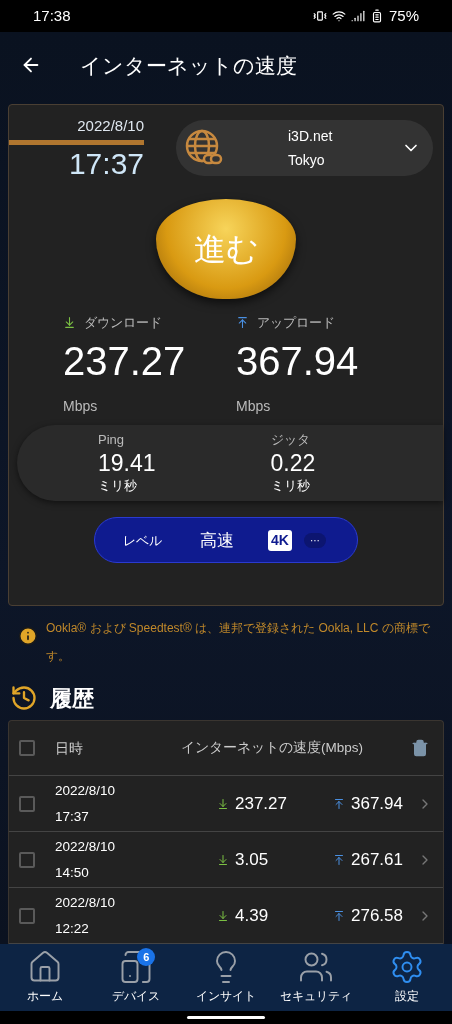 The height and width of the screenshot is (1024, 452). What do you see at coordinates (52, 15) in the screenshot?
I see `status-time: 17:38` at bounding box center [52, 15].